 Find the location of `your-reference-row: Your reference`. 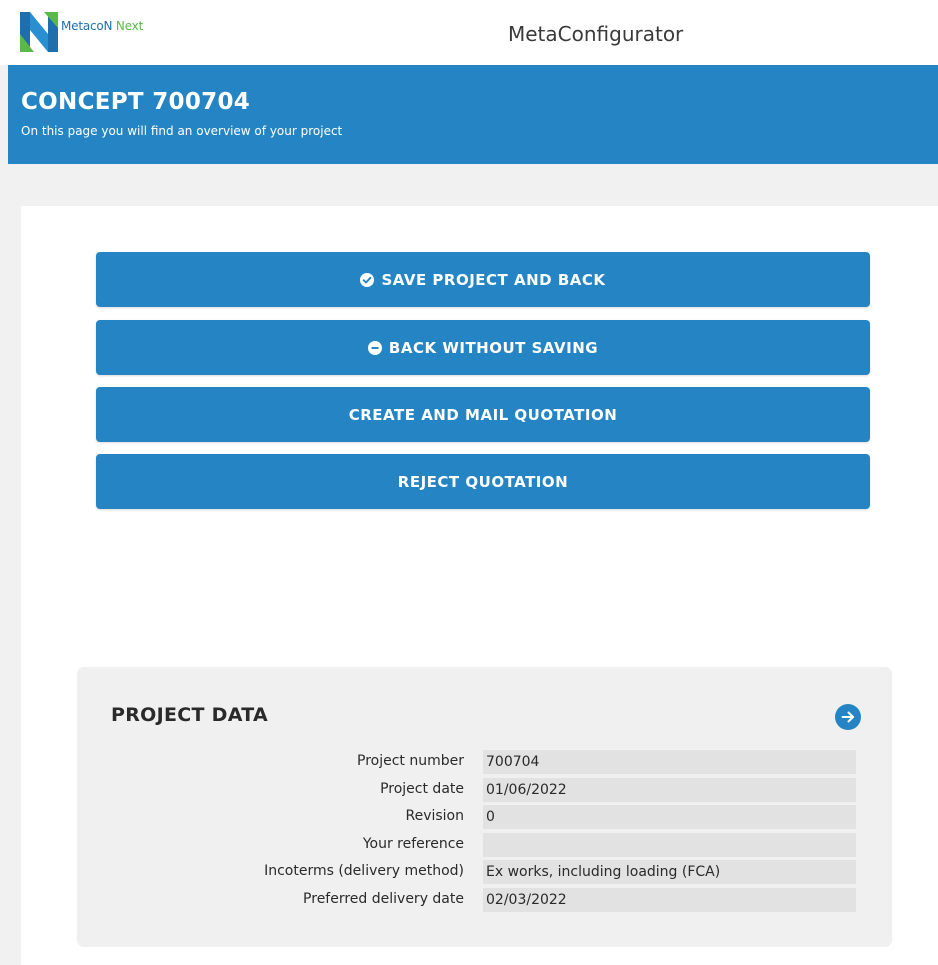

your-reference-row: Your reference is located at coordinates (484, 845).